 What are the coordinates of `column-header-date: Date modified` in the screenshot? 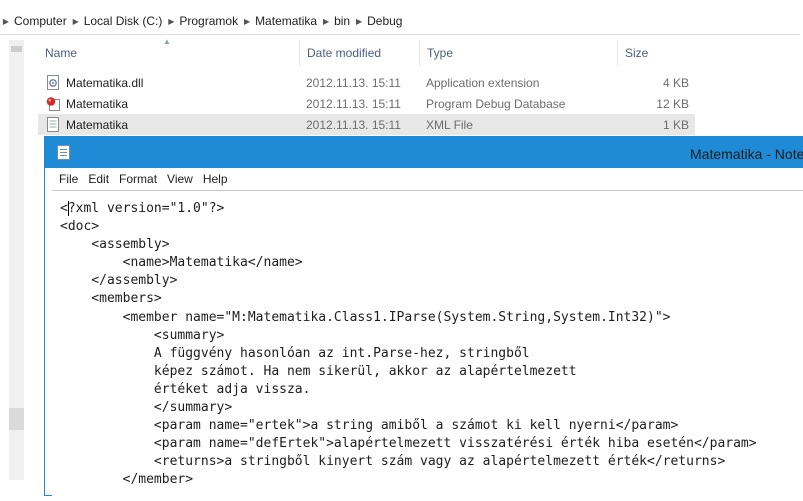 It's located at (359, 53).